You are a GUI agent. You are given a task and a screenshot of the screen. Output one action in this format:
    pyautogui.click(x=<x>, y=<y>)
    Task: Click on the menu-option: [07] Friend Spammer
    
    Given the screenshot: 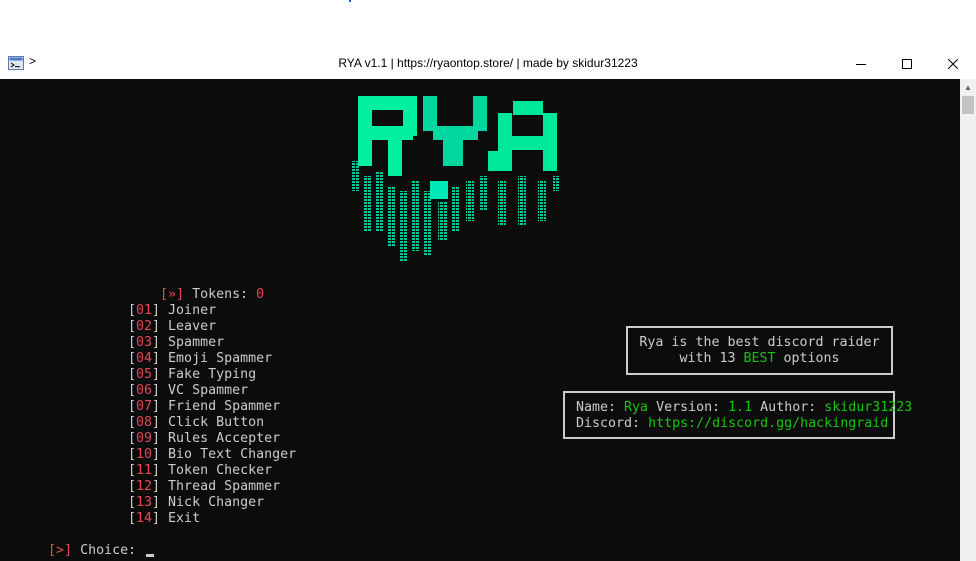 What is the action you would take?
    pyautogui.click(x=204, y=407)
    